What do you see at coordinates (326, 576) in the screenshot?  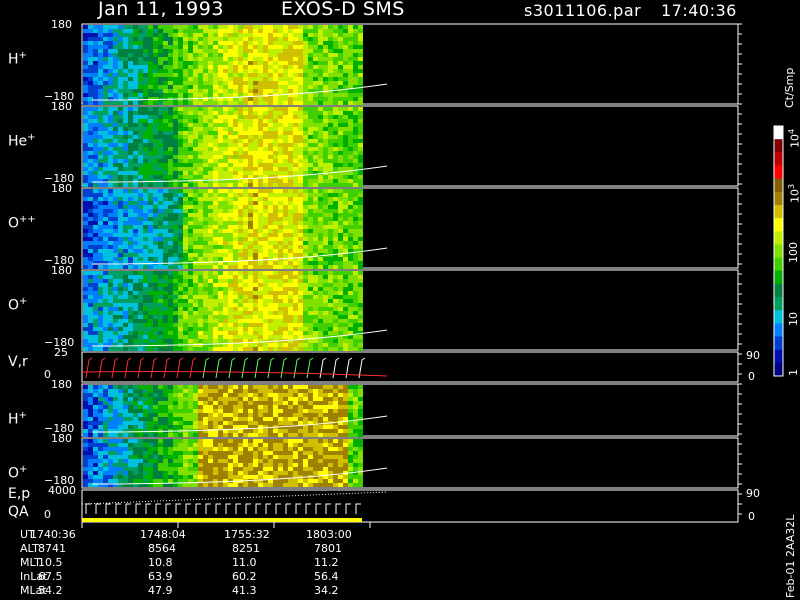 I see `orbit-cell: 56.4` at bounding box center [326, 576].